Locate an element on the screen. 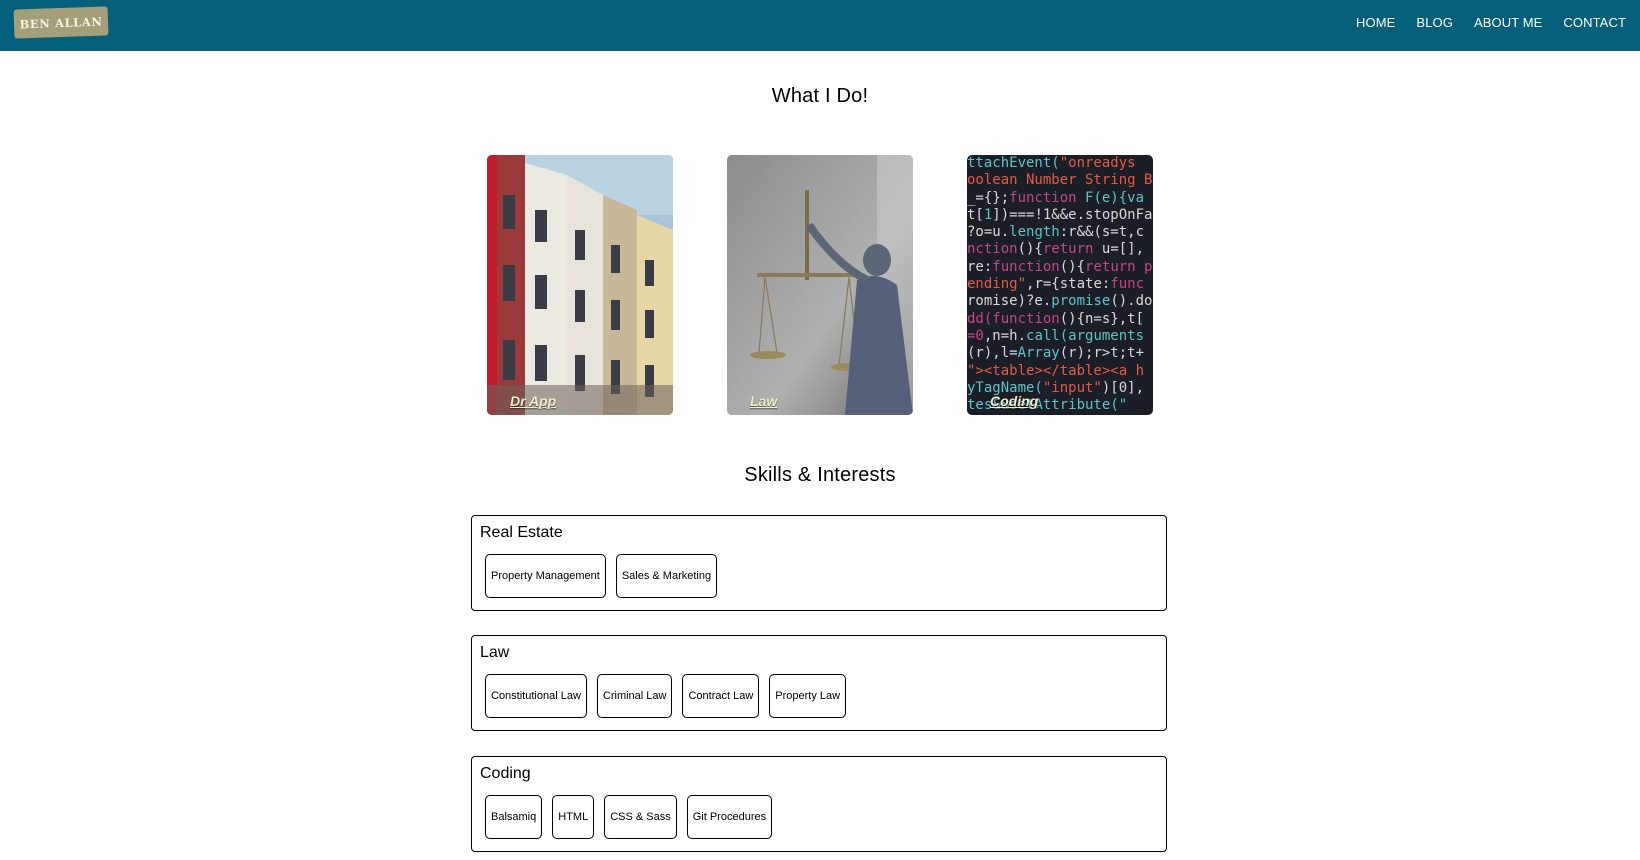  skills-heading: Skills & Interests is located at coordinates (820, 475).